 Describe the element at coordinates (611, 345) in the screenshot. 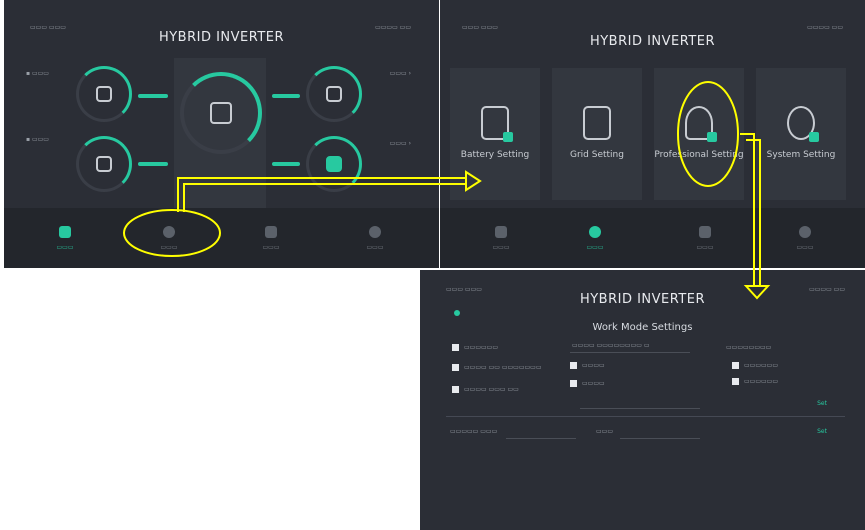

I see `field-text: ▭▭▭▭ ▭▭▭▭▭▭▭▭ ▭` at that location.